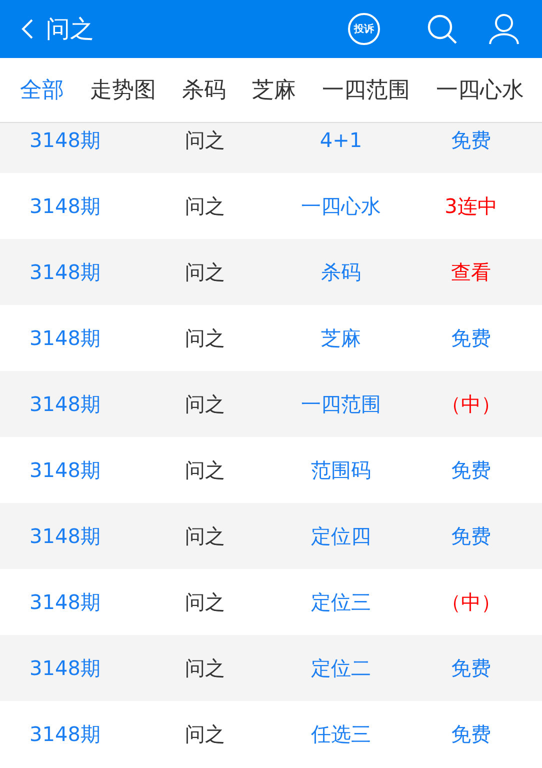 This screenshot has height=768, width=542. Describe the element at coordinates (366, 90) in the screenshot. I see `category-tab: 一四范围` at that location.